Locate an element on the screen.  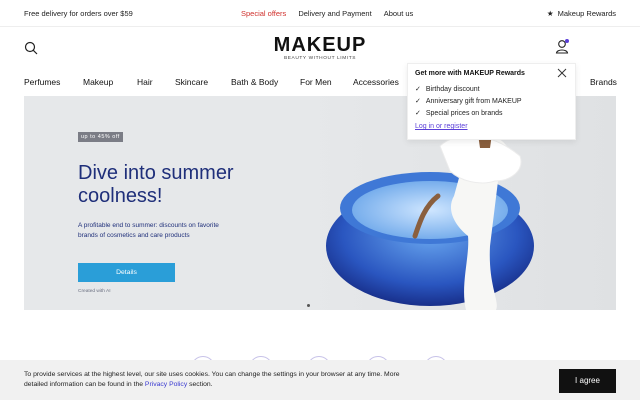
close-icon is located at coordinates (562, 73).